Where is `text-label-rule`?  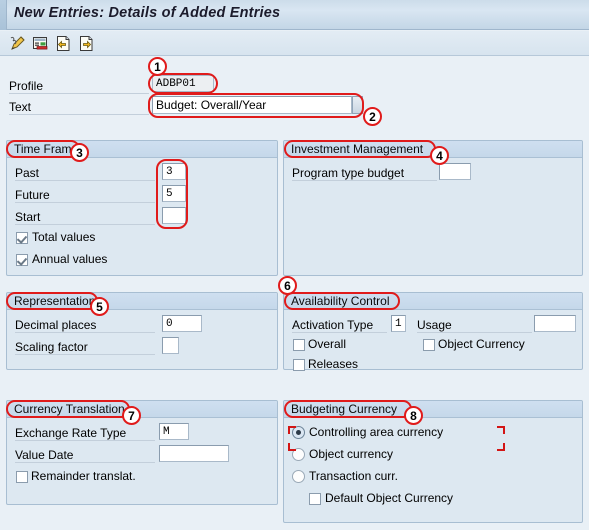
text-label-rule is located at coordinates (79, 114).